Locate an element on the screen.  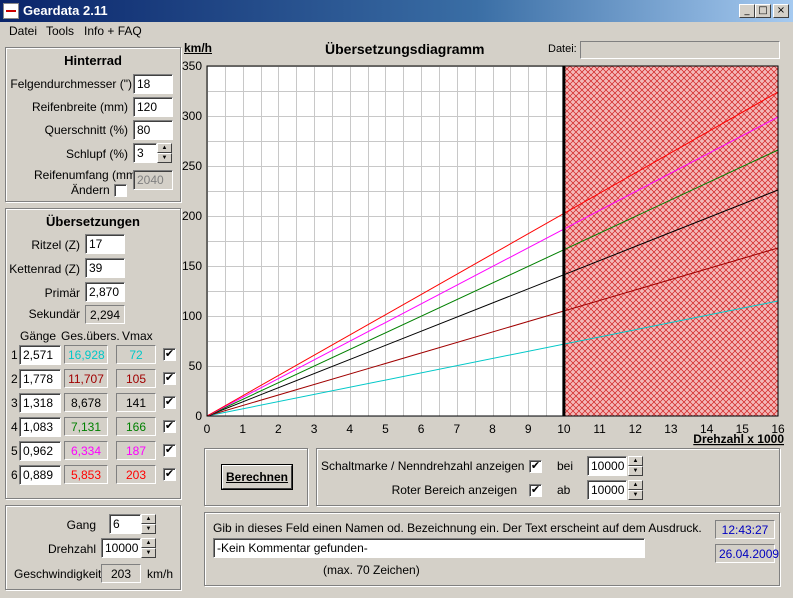
y-tick-label: 300 is located at coordinates (192, 116).